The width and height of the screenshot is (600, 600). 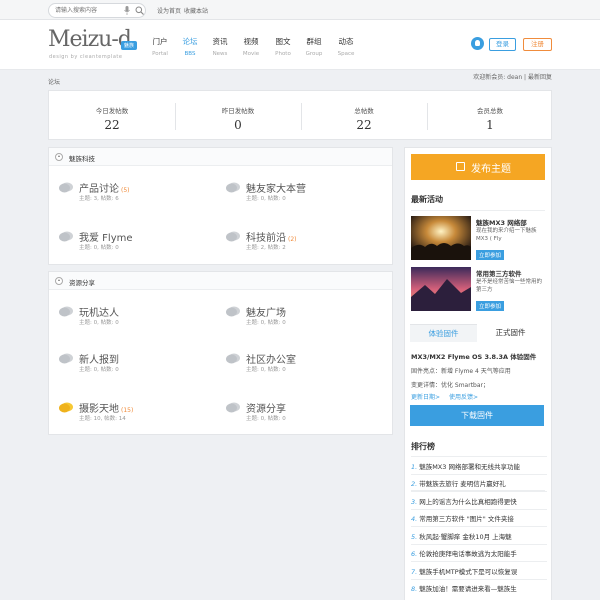 What do you see at coordinates (139, 244) in the screenshot?
I see `forum-item: 我爱 Flyme 主题: 0, 帖数: 0` at bounding box center [139, 244].